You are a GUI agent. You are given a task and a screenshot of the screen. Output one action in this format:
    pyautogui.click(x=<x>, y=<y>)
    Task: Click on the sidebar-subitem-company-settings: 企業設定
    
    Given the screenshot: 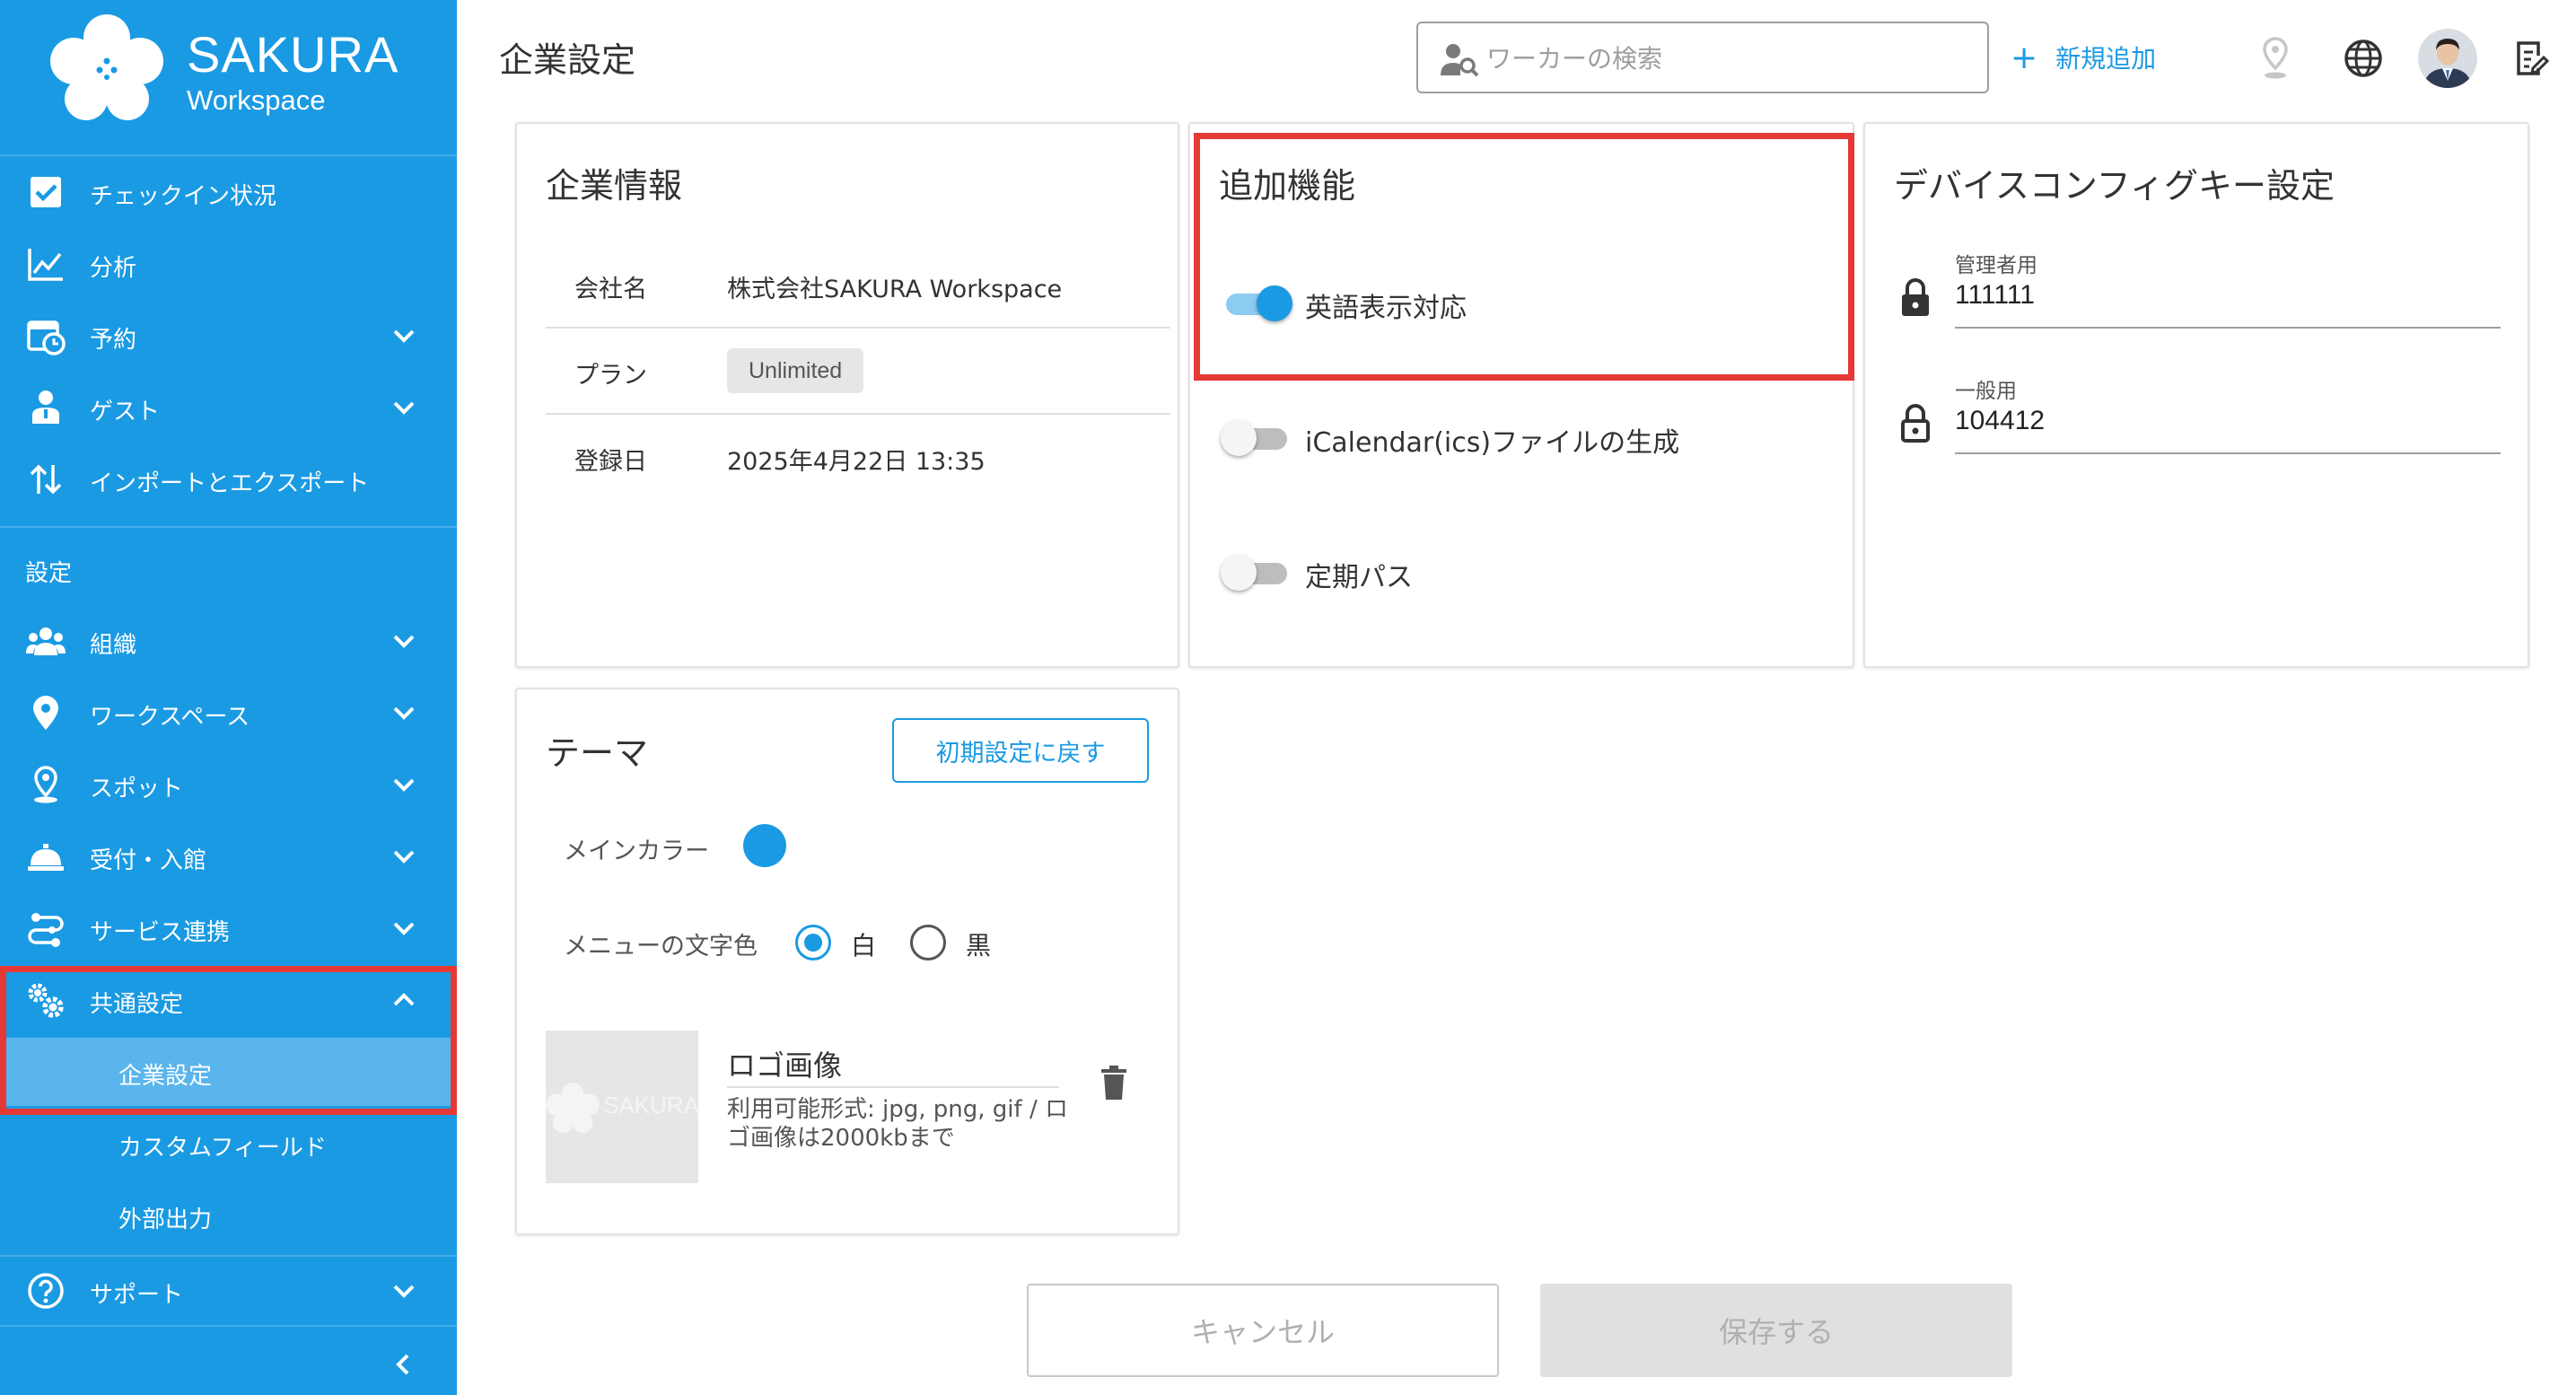 What is the action you would take?
    pyautogui.click(x=228, y=1072)
    